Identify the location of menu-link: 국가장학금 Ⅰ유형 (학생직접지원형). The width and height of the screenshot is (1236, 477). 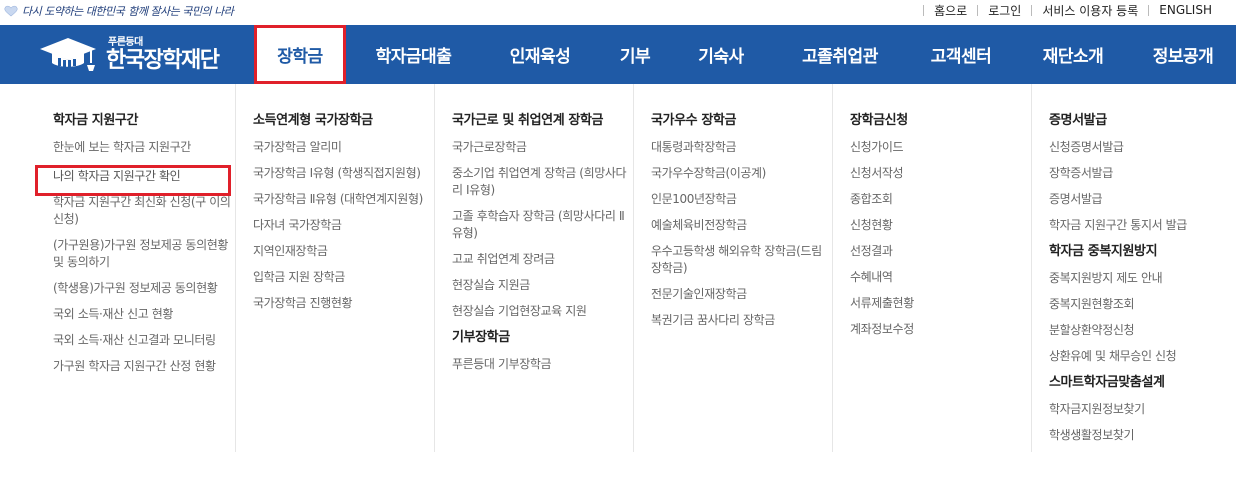
(343, 173).